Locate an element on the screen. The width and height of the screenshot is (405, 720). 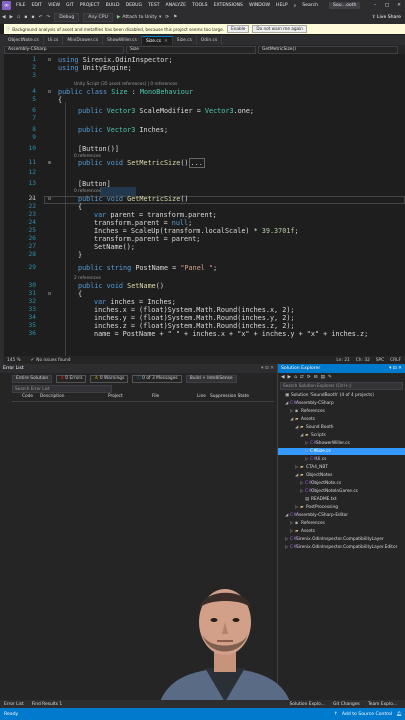
col-suppression: Suppression State is located at coordinates (229, 396).